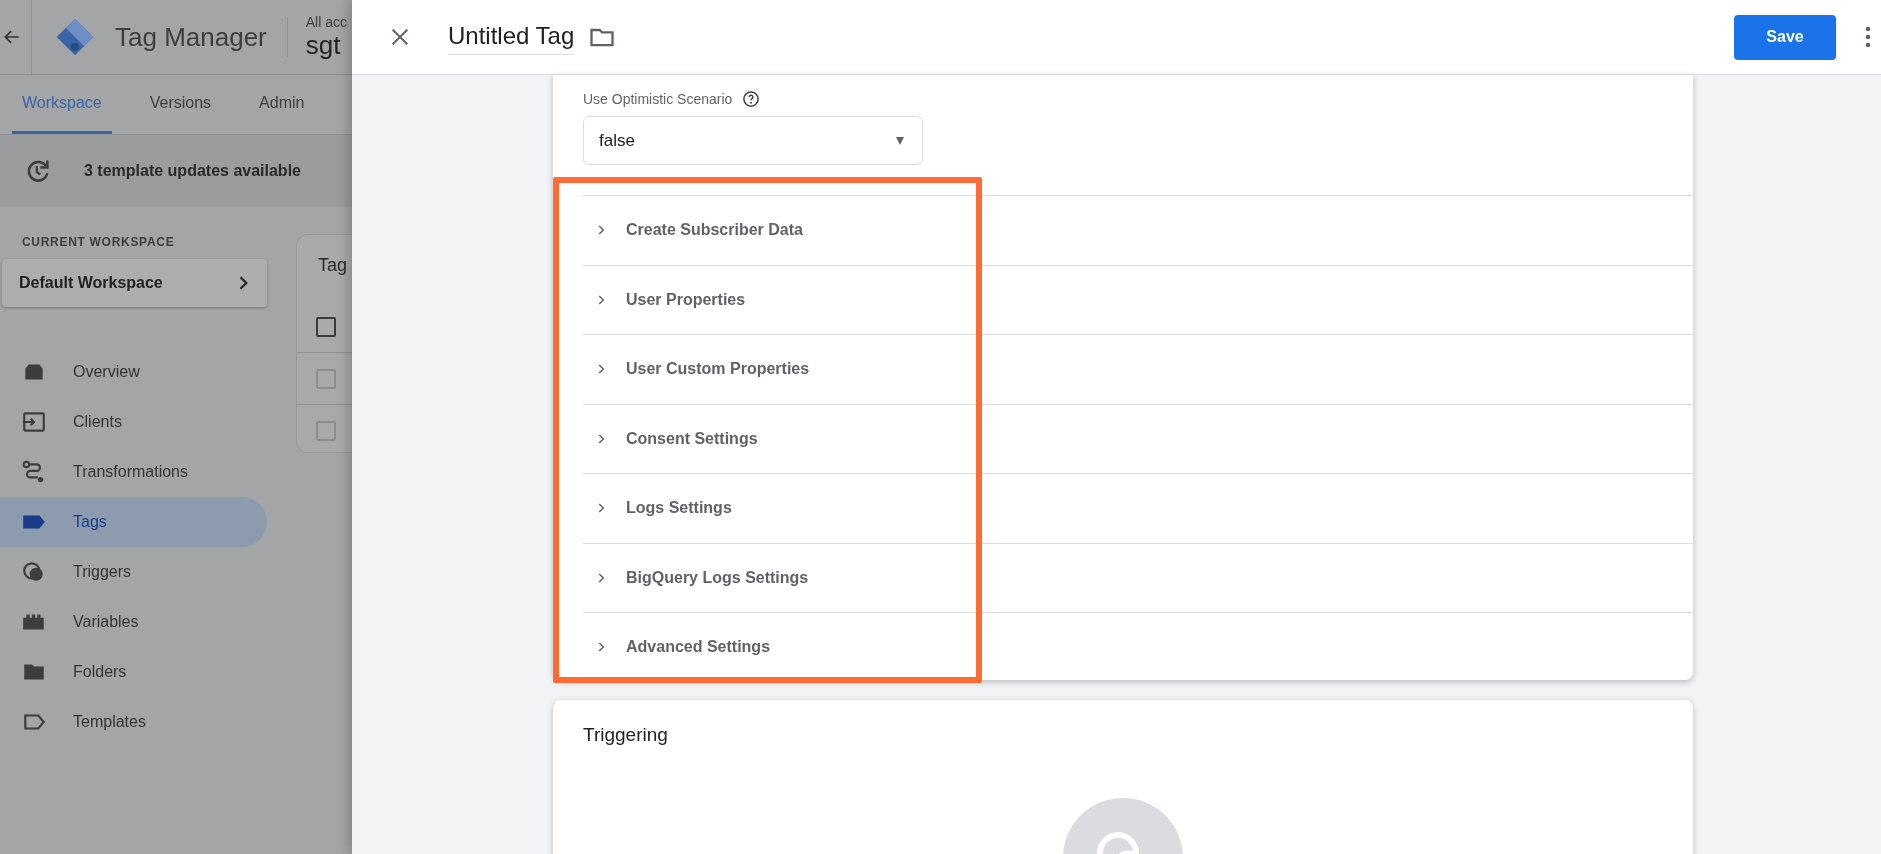  What do you see at coordinates (326, 21) in the screenshot?
I see `account-label: All acc` at bounding box center [326, 21].